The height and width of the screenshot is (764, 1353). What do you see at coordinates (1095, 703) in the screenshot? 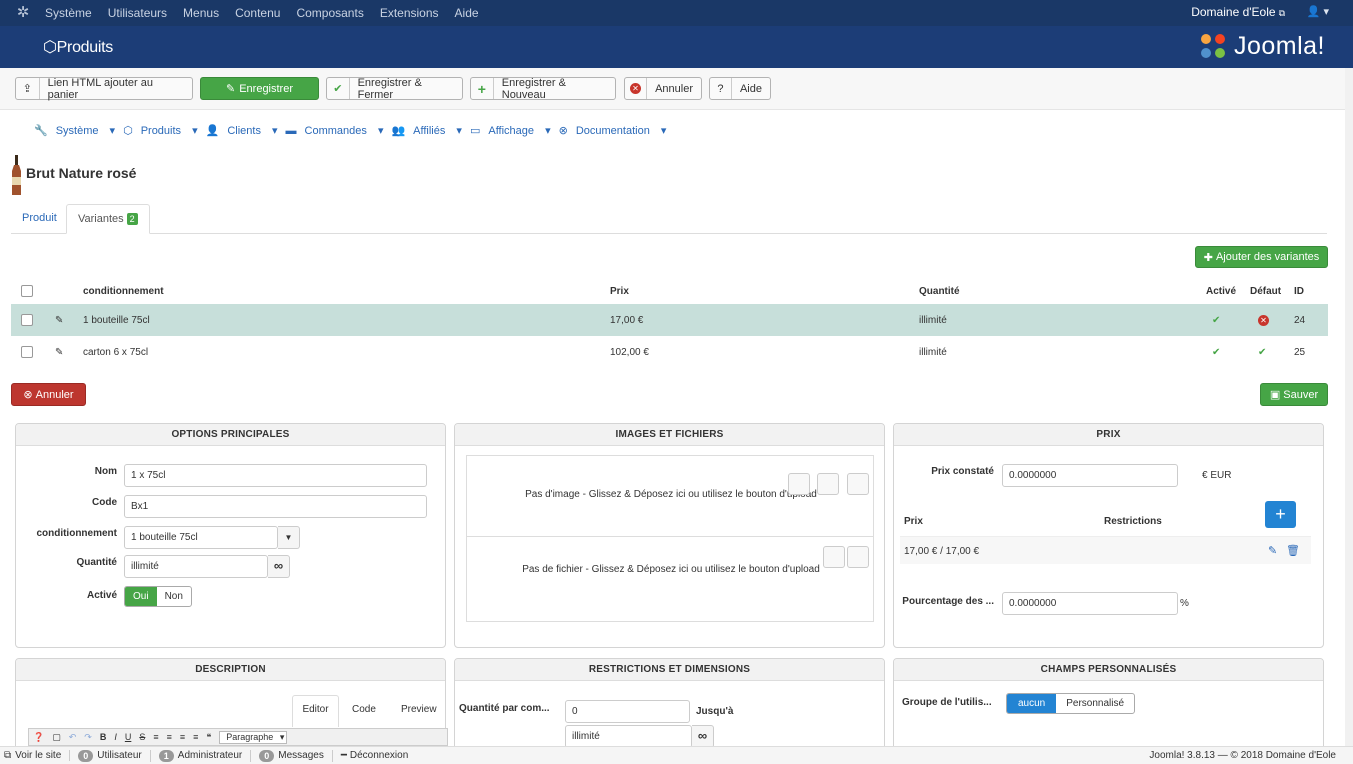
I see `toggle-custom: Personnalisé` at bounding box center [1095, 703].